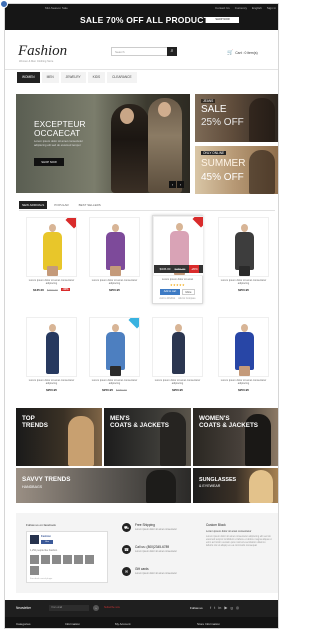 Image resolution: width=320 pixels, height=631 pixels. I want to click on utility-link: Contact Us, so click(222, 8).